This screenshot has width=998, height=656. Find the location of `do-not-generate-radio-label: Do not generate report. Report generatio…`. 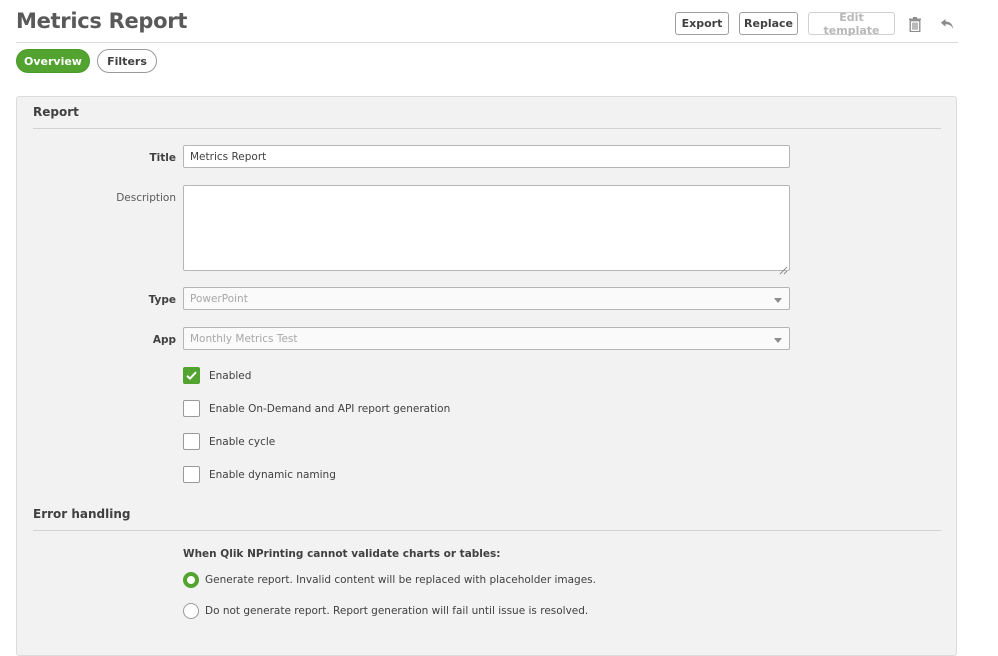

do-not-generate-radio-label: Do not generate report. Report generatio… is located at coordinates (397, 611).